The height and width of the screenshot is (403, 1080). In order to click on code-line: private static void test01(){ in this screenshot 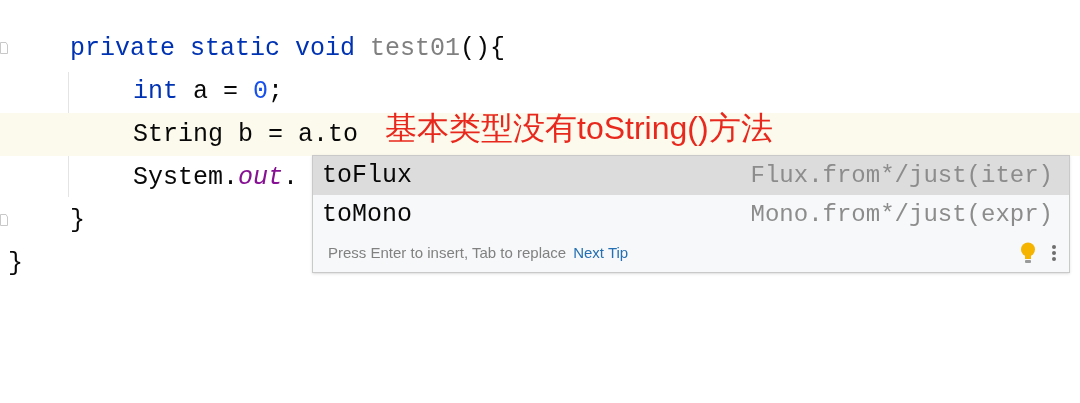, I will do `click(288, 48)`.